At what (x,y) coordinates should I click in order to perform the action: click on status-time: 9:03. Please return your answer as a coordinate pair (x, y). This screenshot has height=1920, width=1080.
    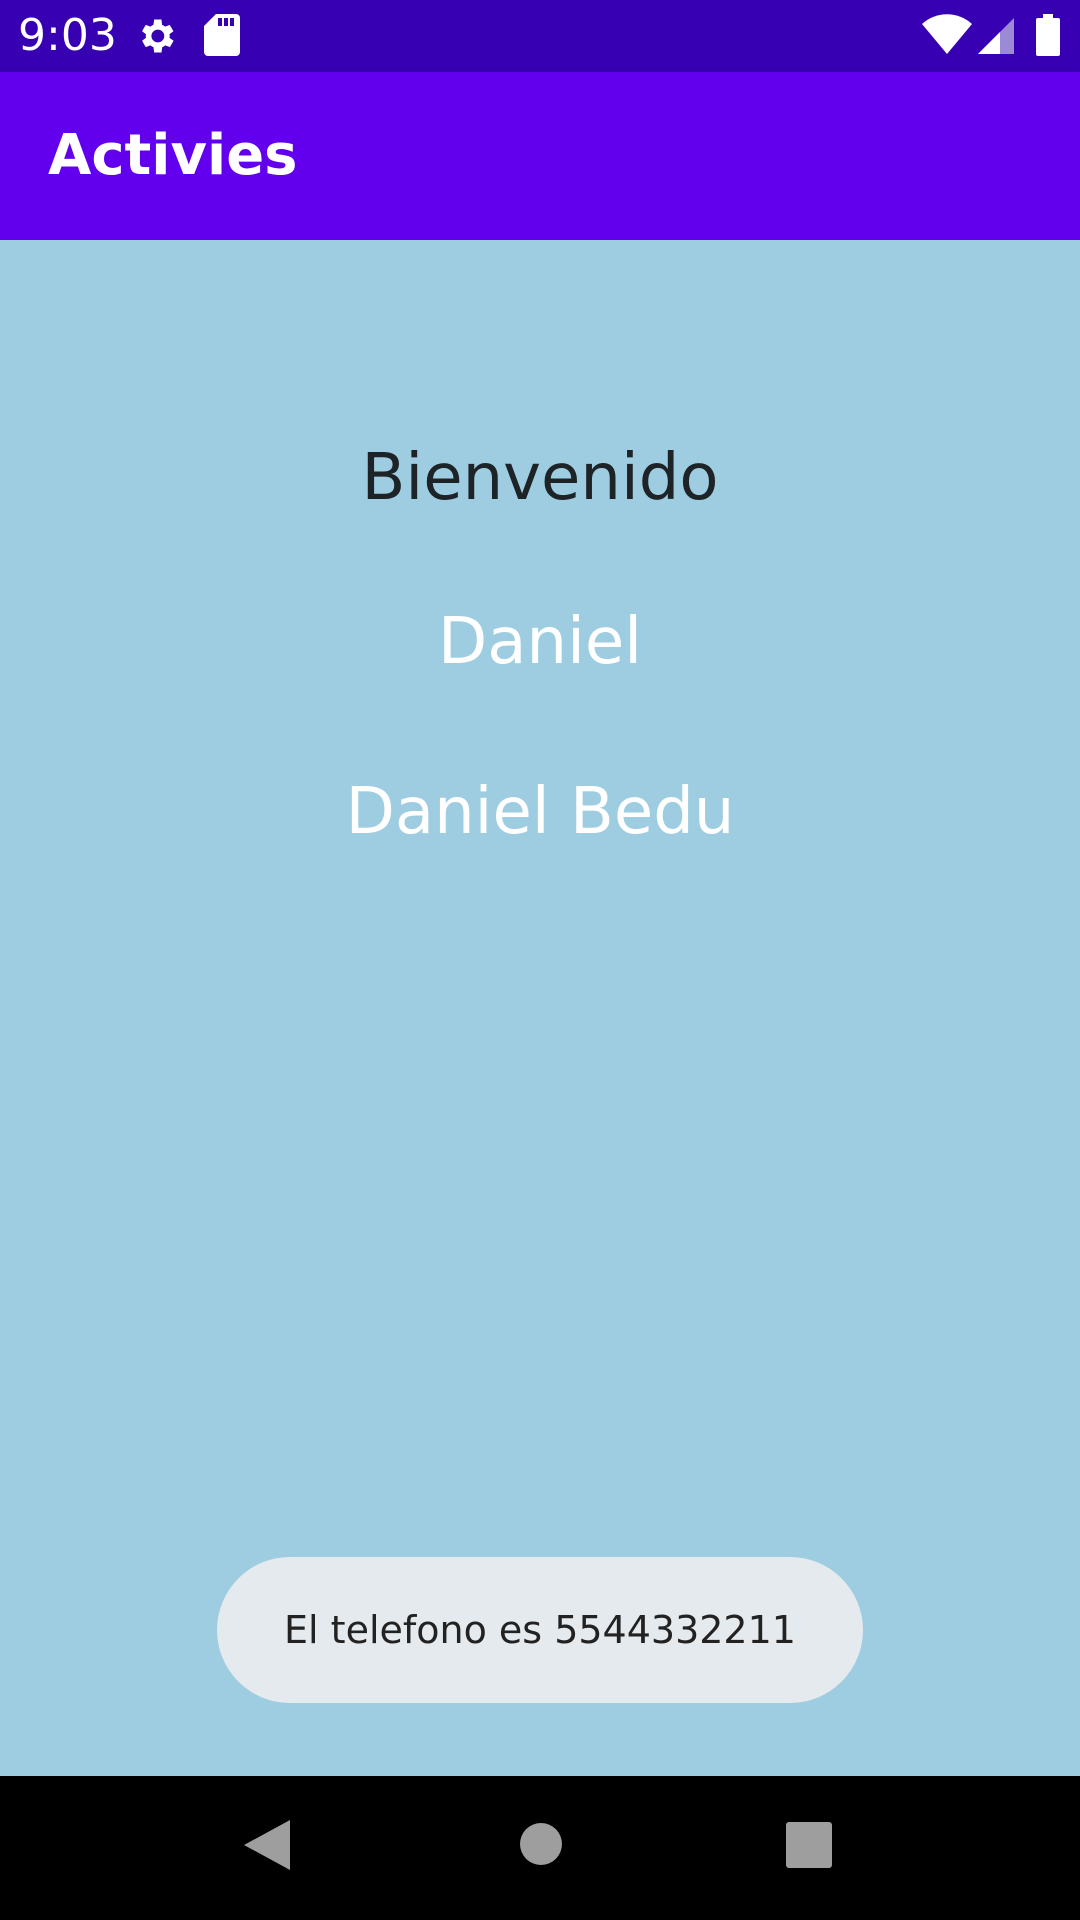
    Looking at the image, I should click on (67, 35).